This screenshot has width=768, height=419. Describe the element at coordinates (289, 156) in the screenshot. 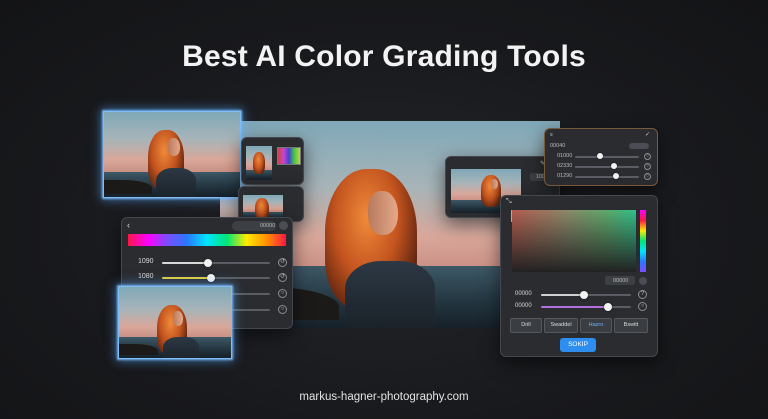

I see `mini-color-swatch` at that location.